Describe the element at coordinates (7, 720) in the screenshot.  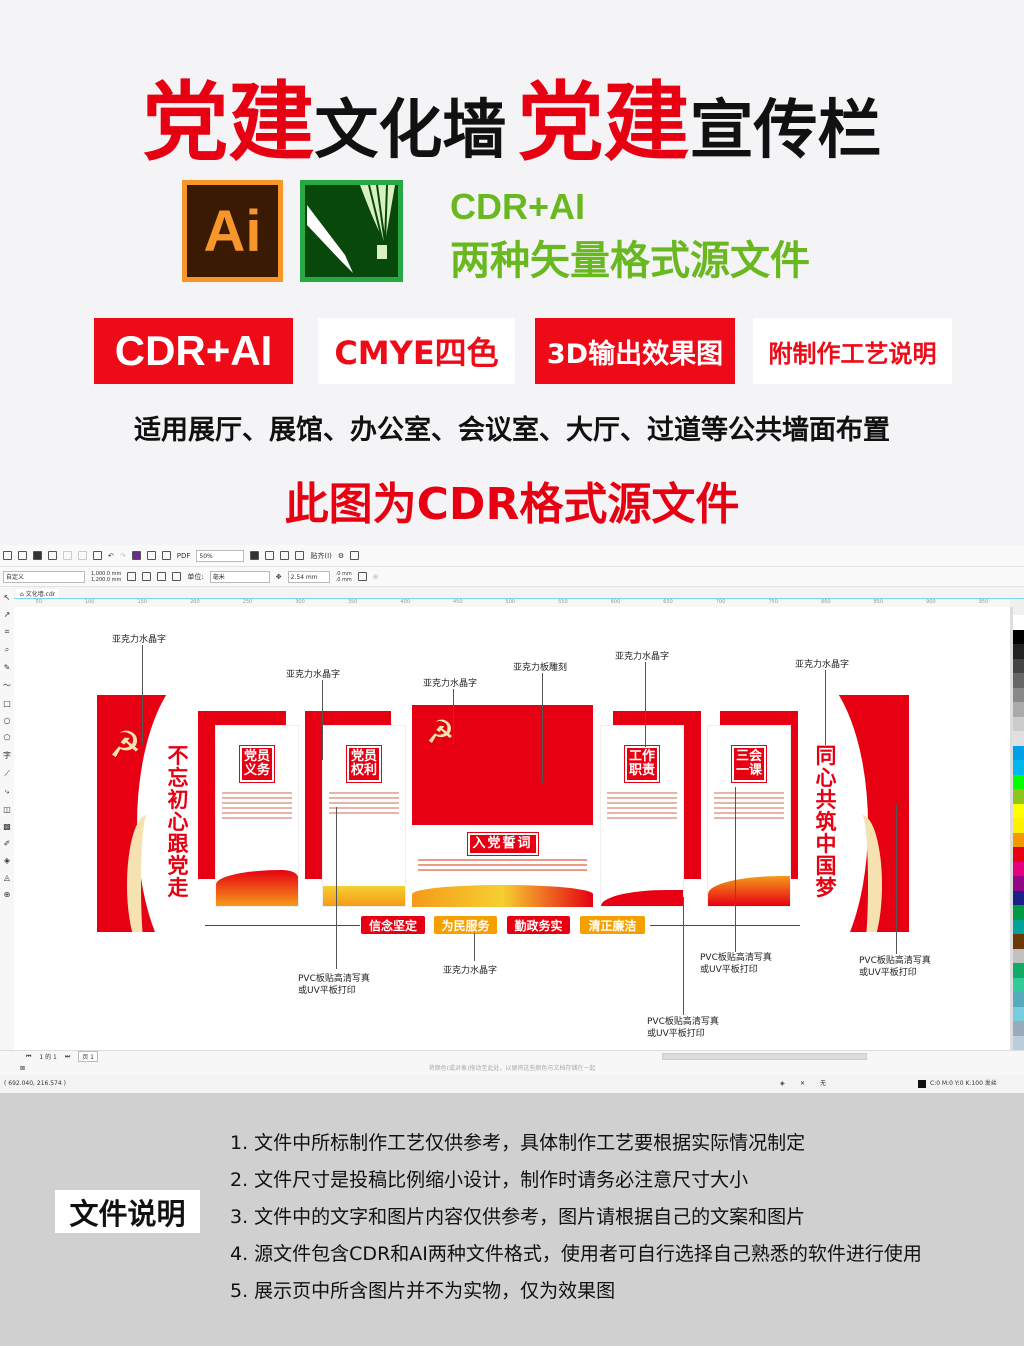
I see `ellipse-tool-icon: ○` at that location.